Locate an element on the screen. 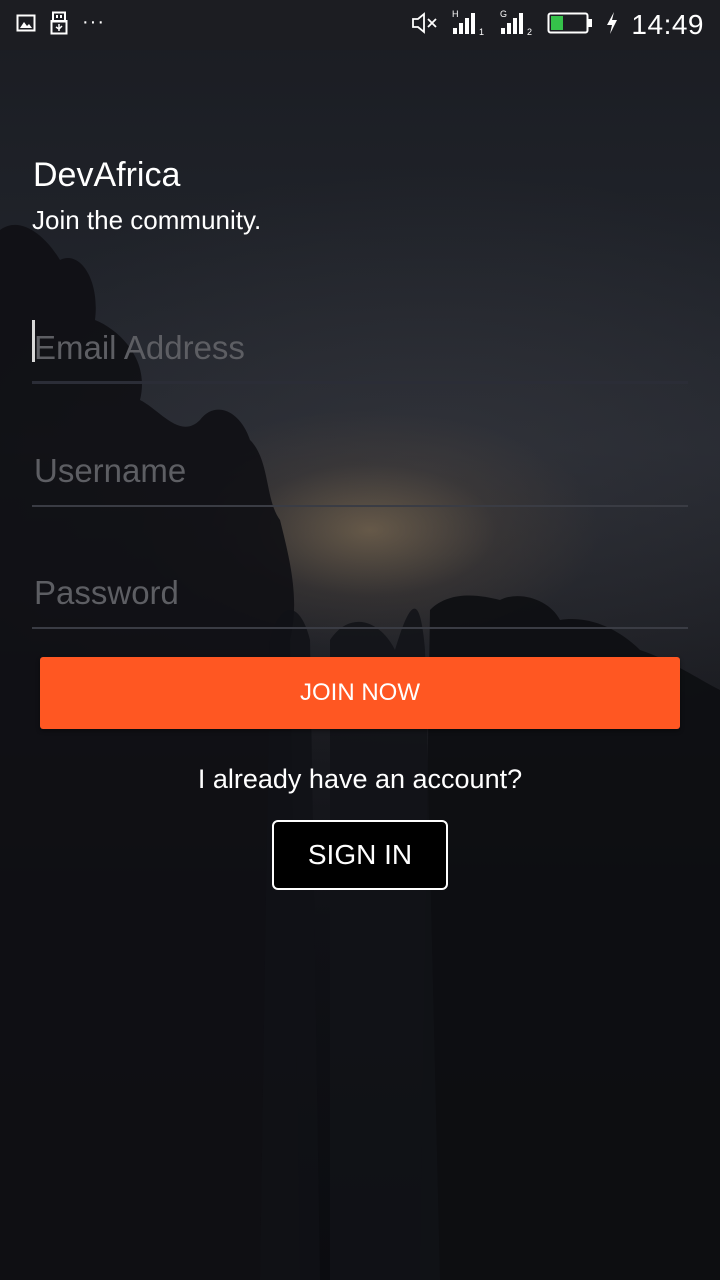  password-field is located at coordinates (360, 594).